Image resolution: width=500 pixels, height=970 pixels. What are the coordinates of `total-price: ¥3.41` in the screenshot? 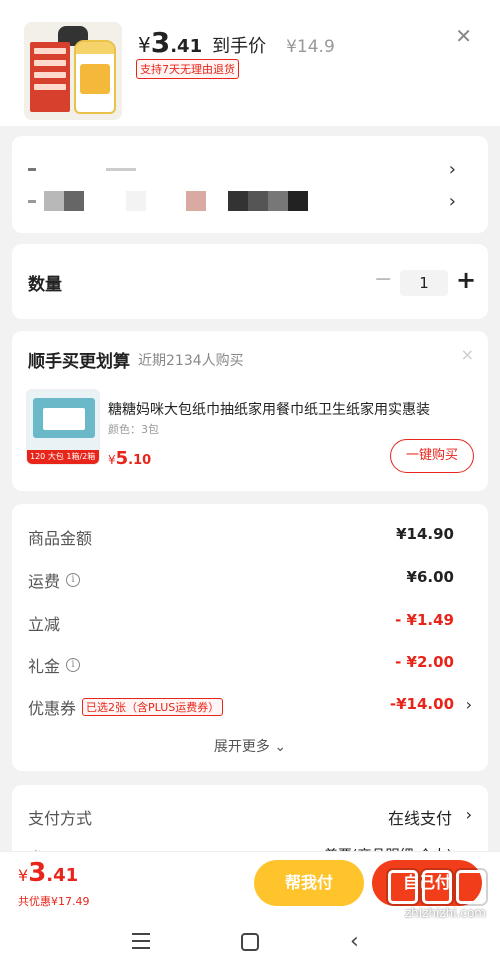 It's located at (48, 873).